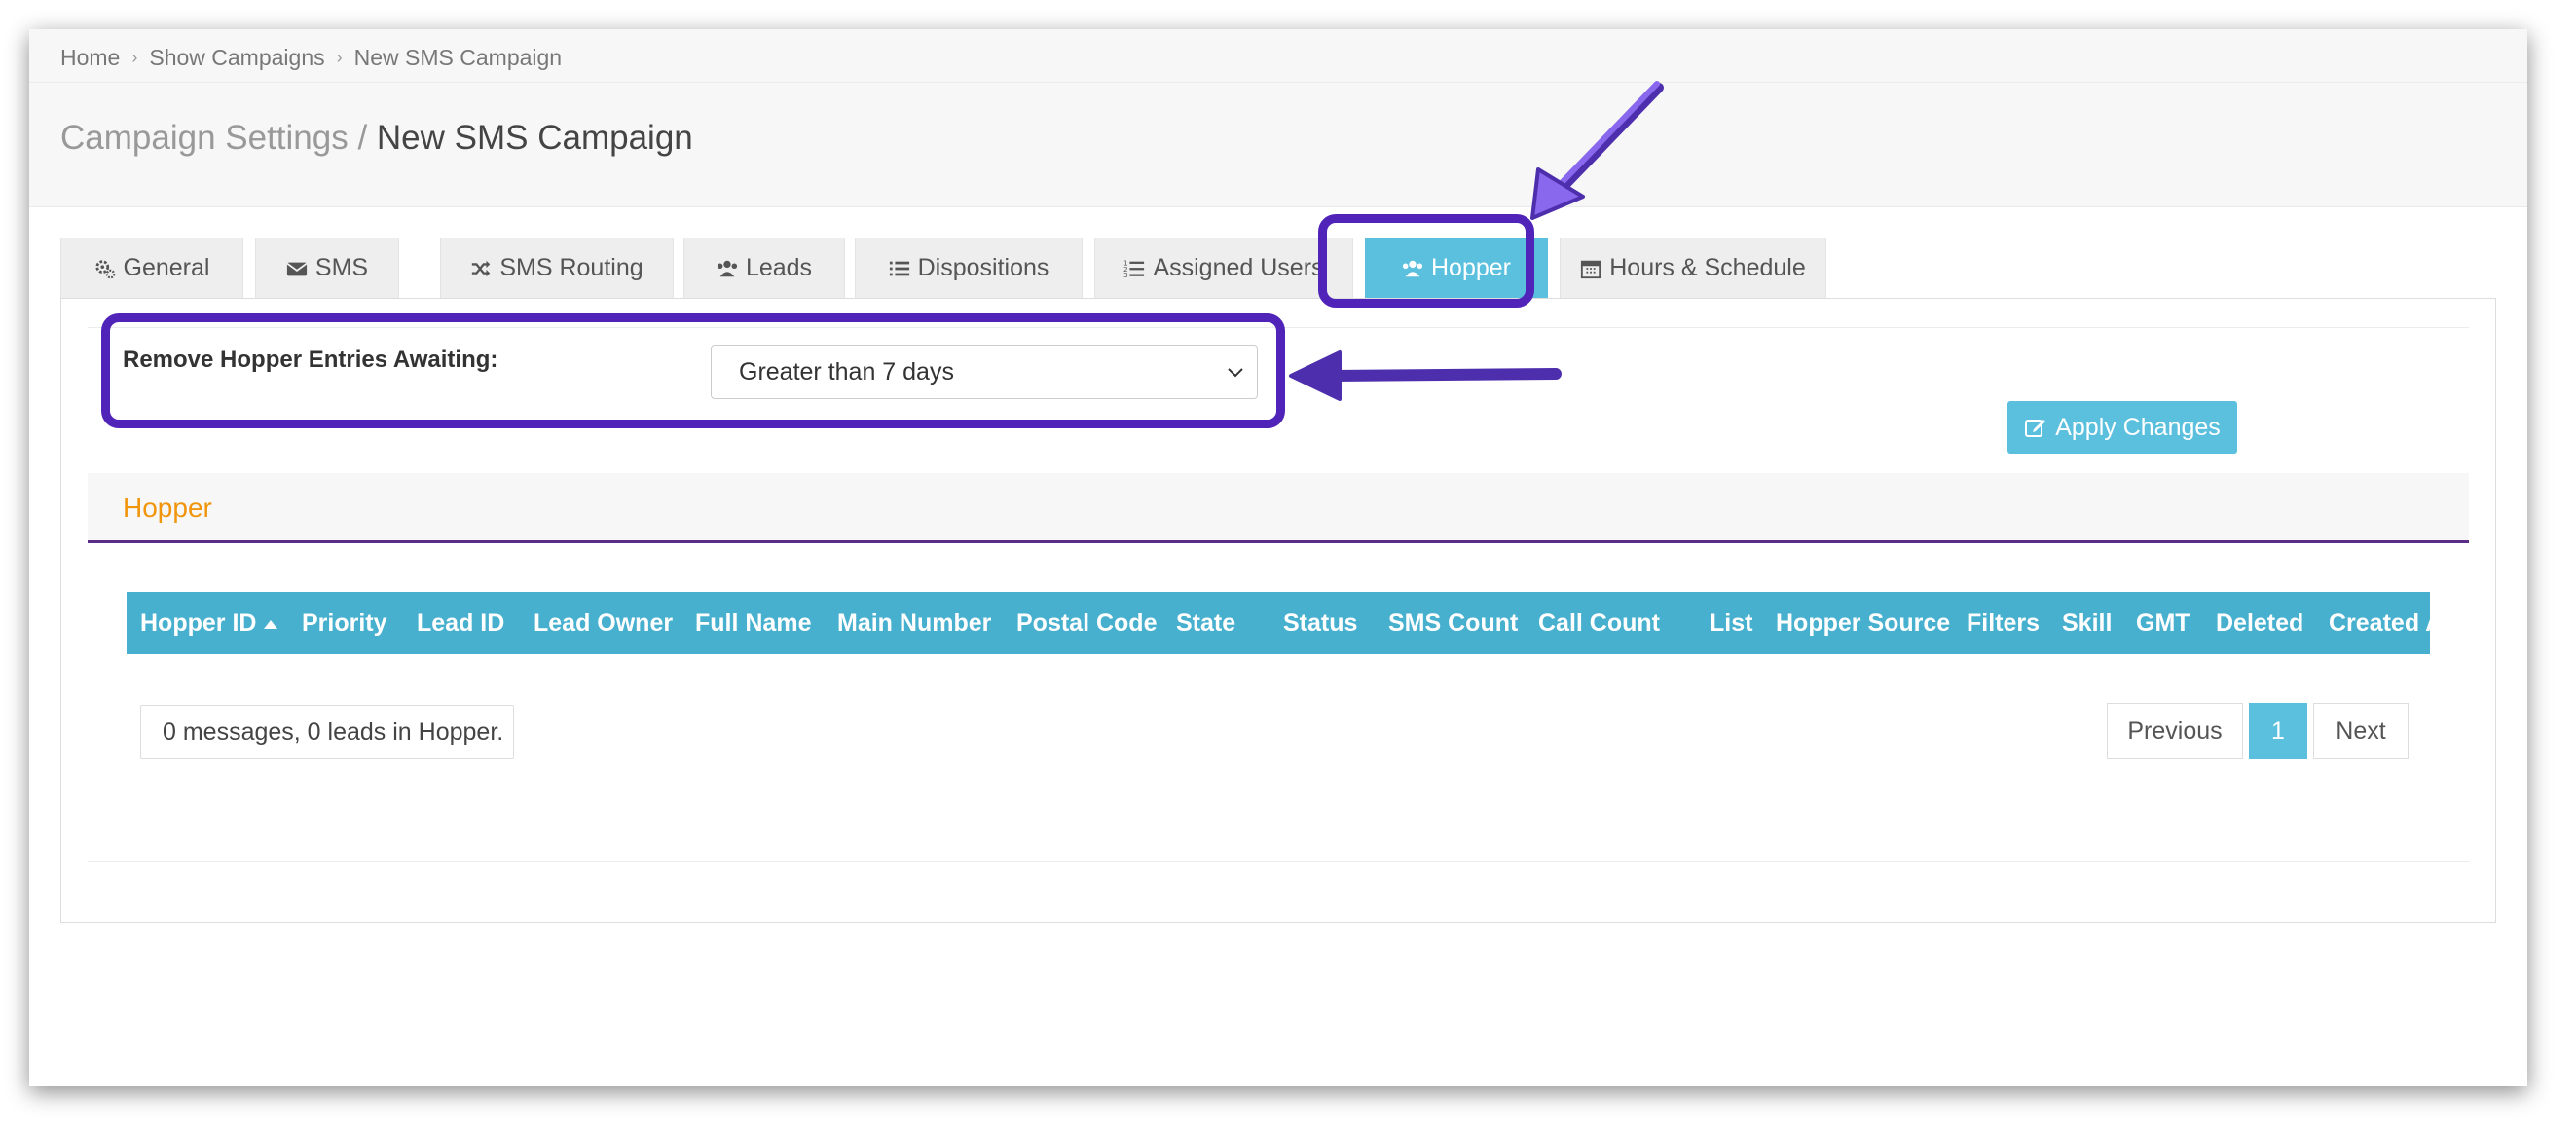  Describe the element at coordinates (214, 138) in the screenshot. I see `page-title-prefix: Campaign Settings /` at that location.